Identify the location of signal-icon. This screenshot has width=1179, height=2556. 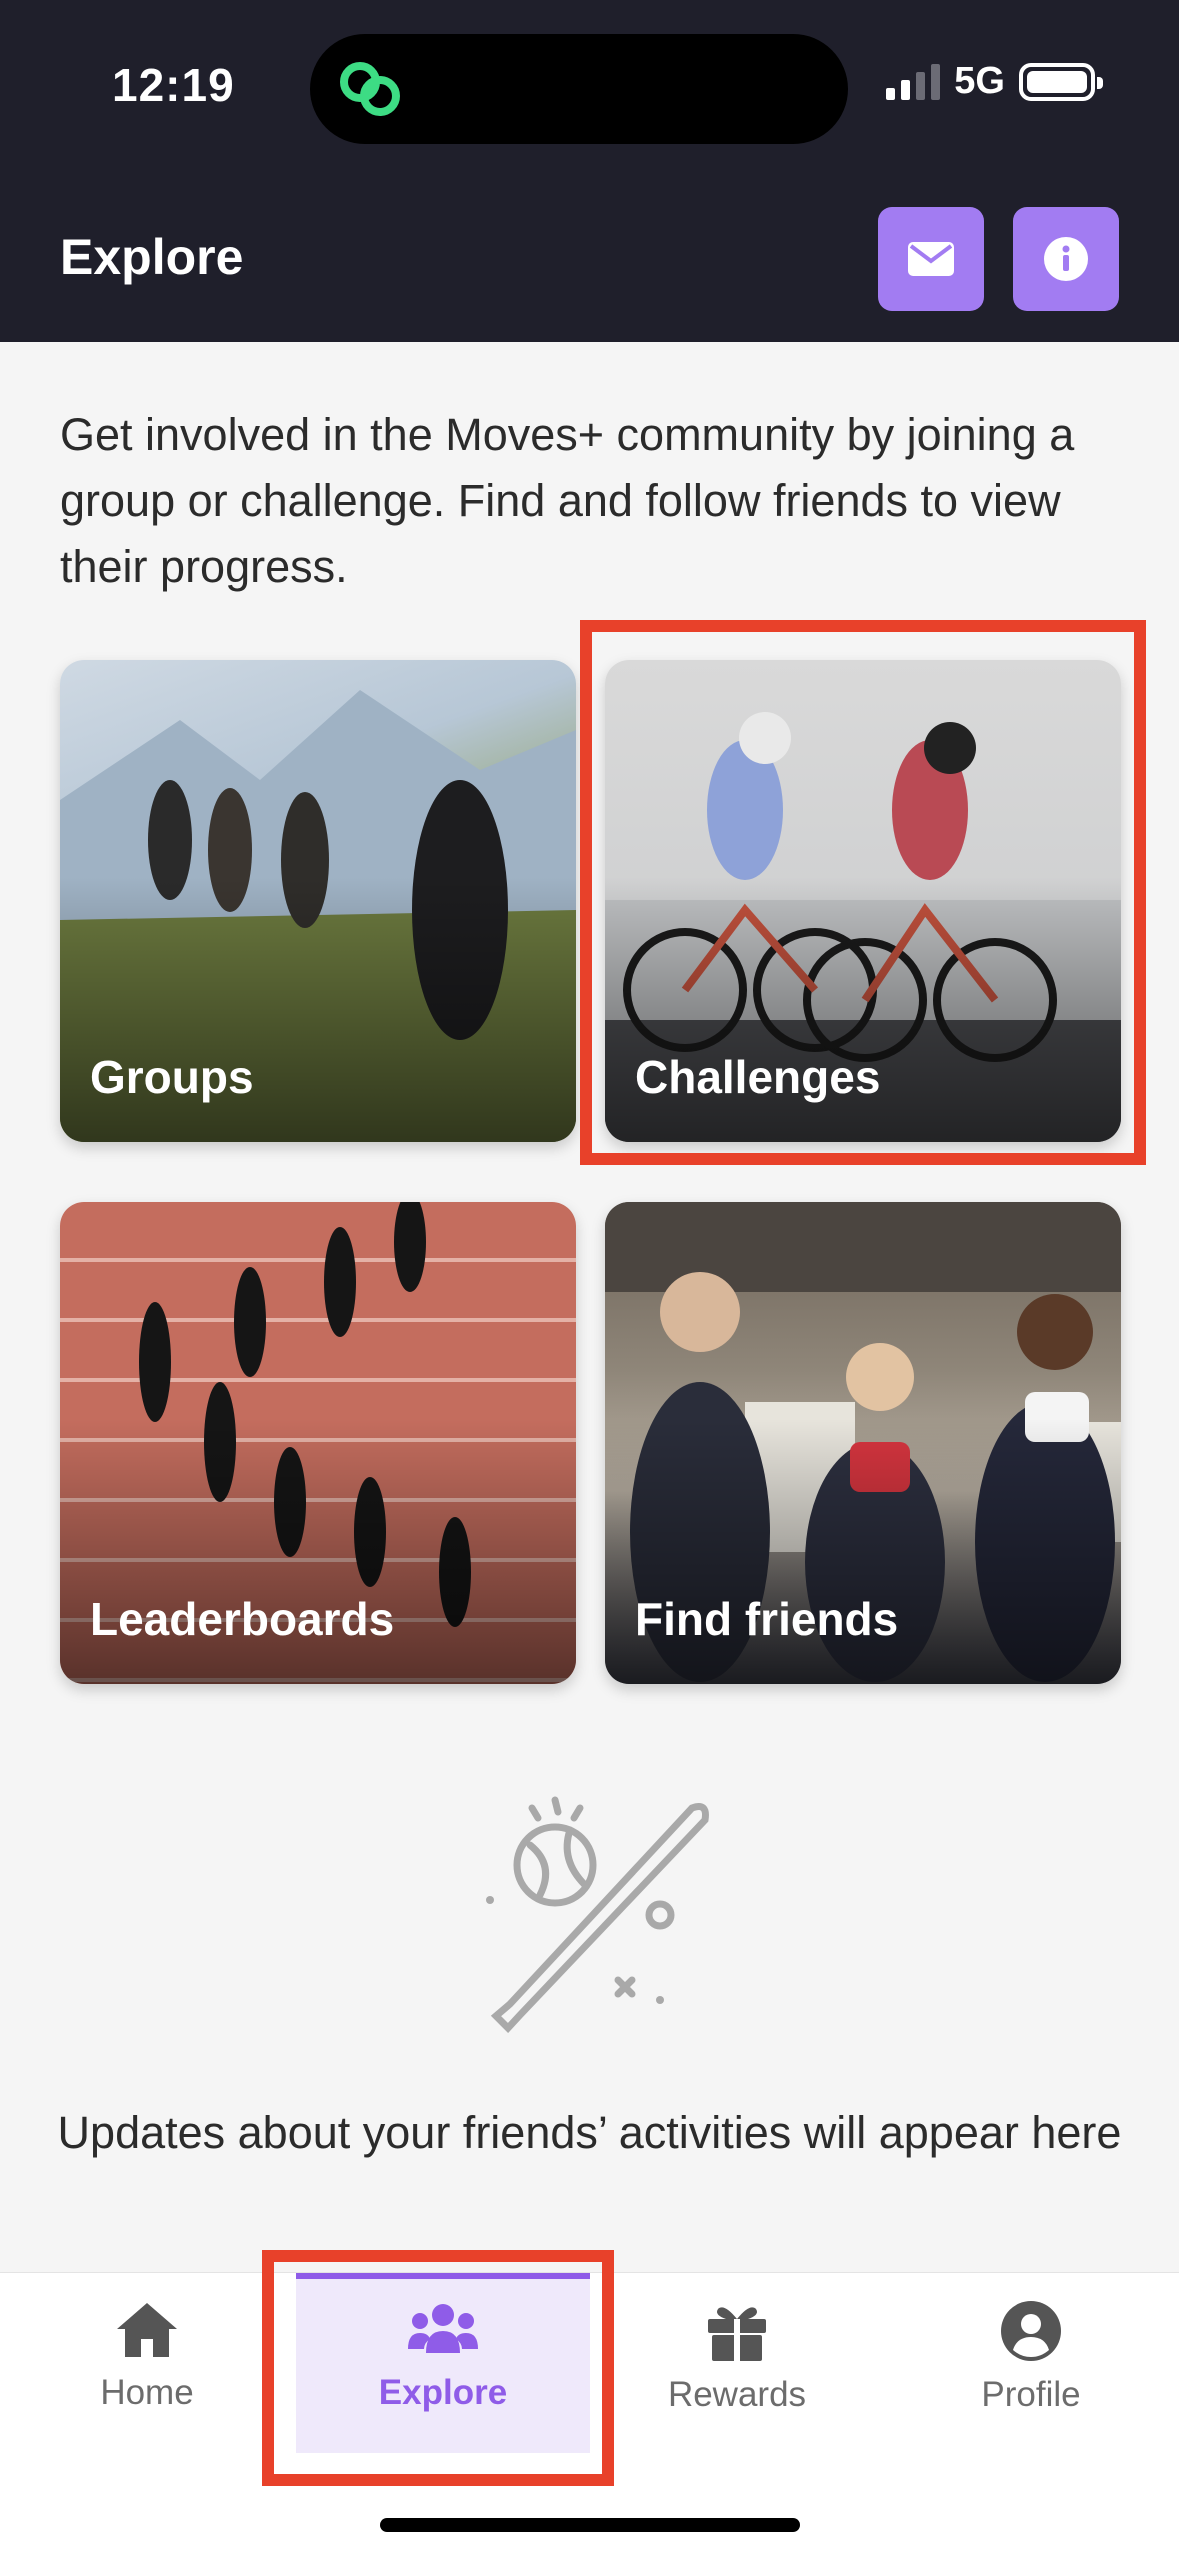
(913, 81).